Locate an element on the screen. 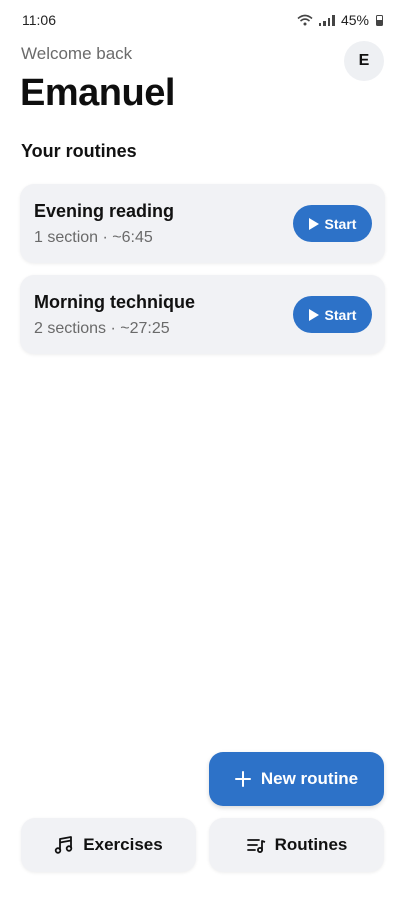  status-indicators: 45% is located at coordinates (340, 20).